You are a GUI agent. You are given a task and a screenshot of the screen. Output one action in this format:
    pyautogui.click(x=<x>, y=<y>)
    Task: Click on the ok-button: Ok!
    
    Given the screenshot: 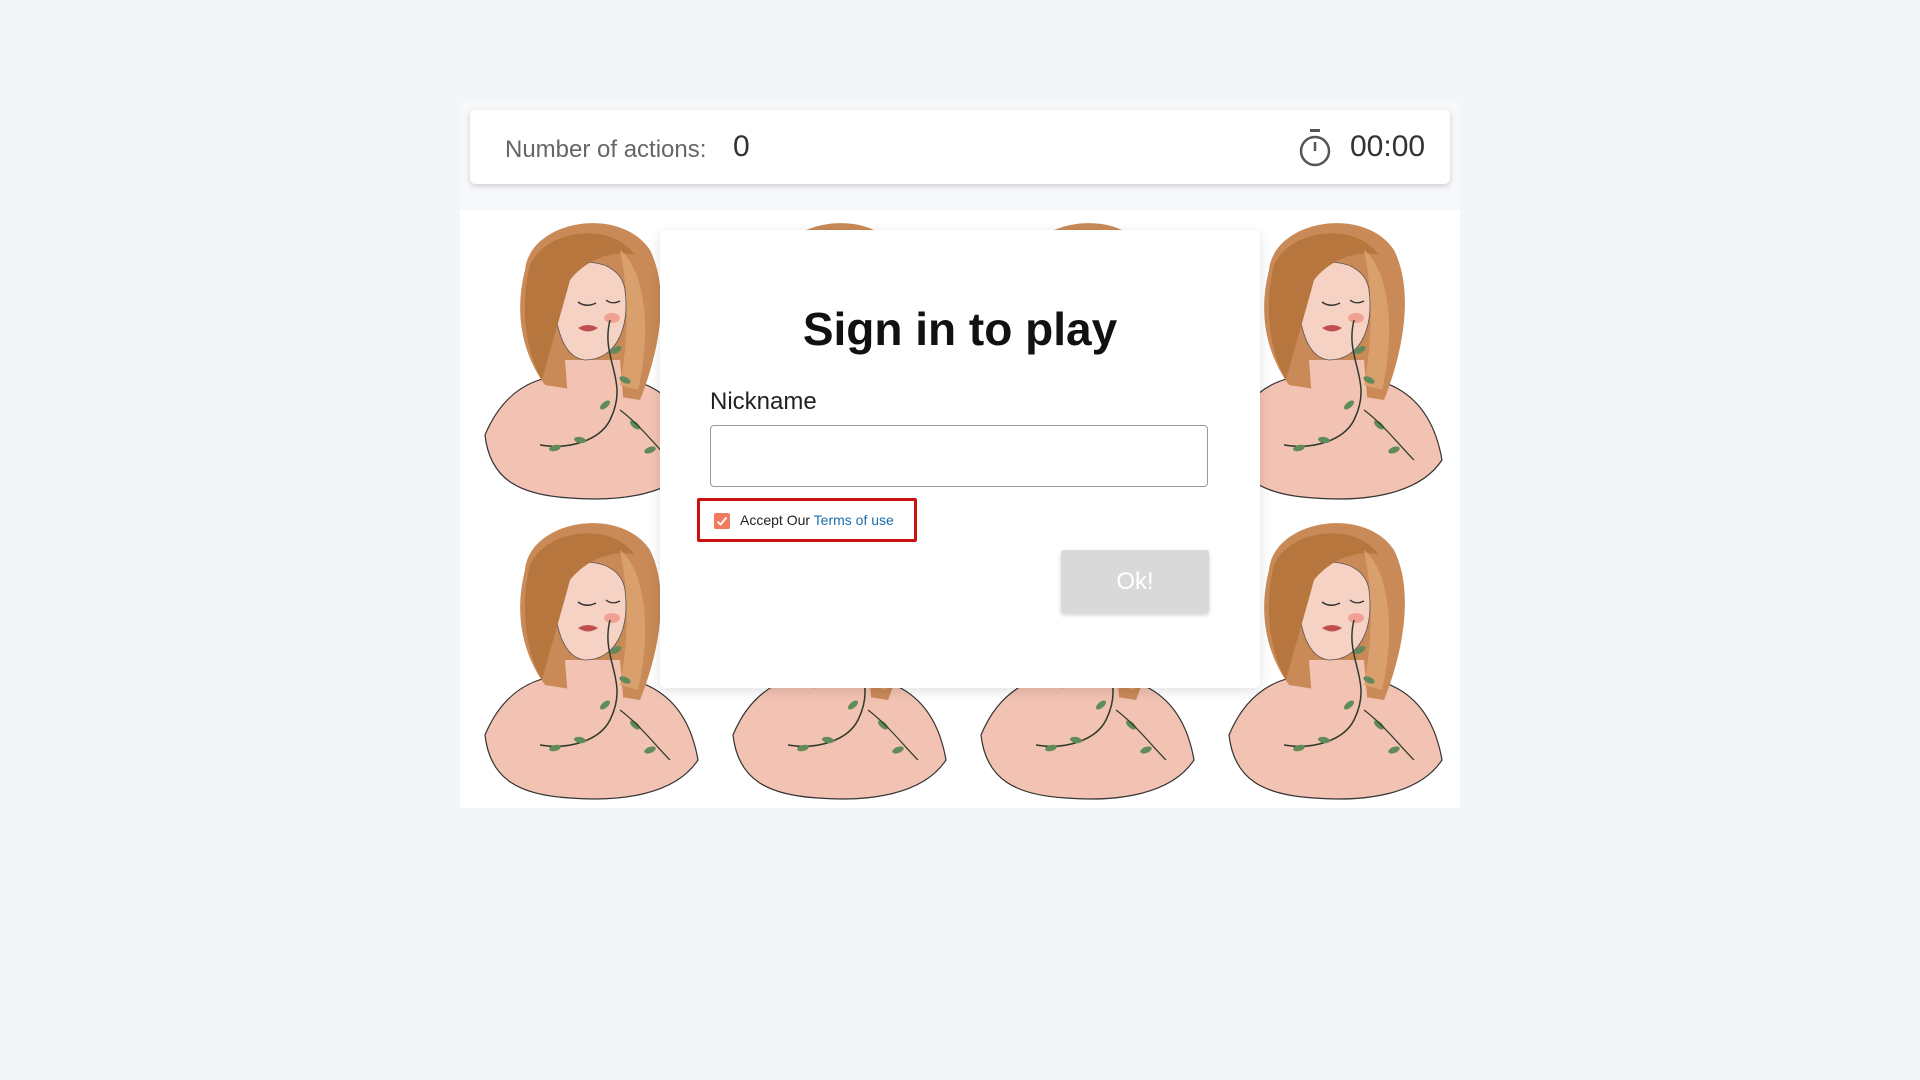 What is the action you would take?
    pyautogui.click(x=1135, y=581)
    